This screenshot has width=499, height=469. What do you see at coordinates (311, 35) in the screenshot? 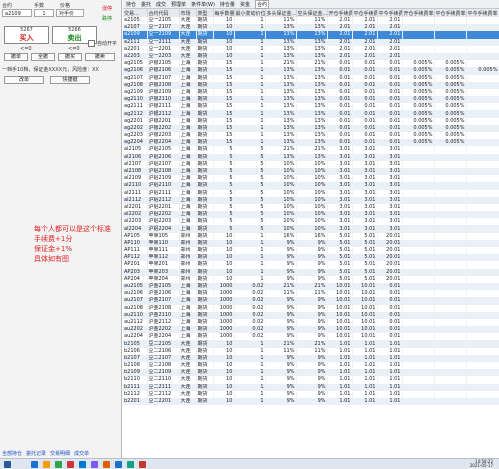
I see `table-row: a2109 豆一2109 大连 期货 10 1 13% 13% 2.01 2.01 2.01` at bounding box center [311, 35].